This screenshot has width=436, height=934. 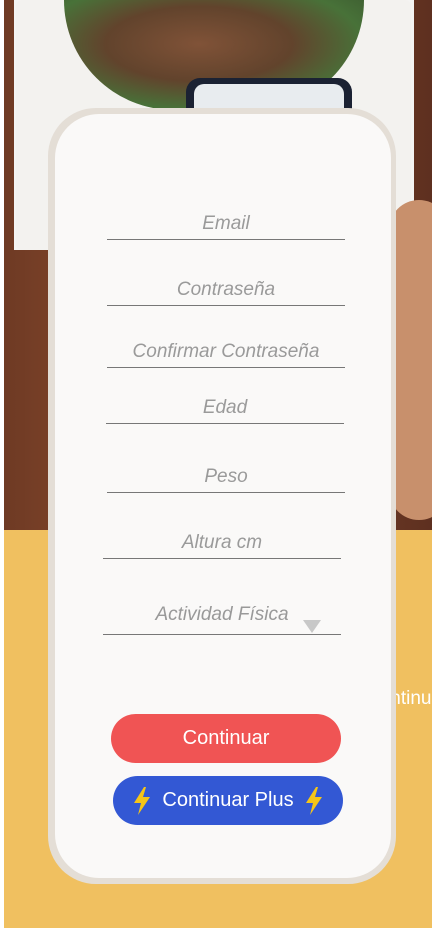 What do you see at coordinates (312, 626) in the screenshot?
I see `triangle-down-icon` at bounding box center [312, 626].